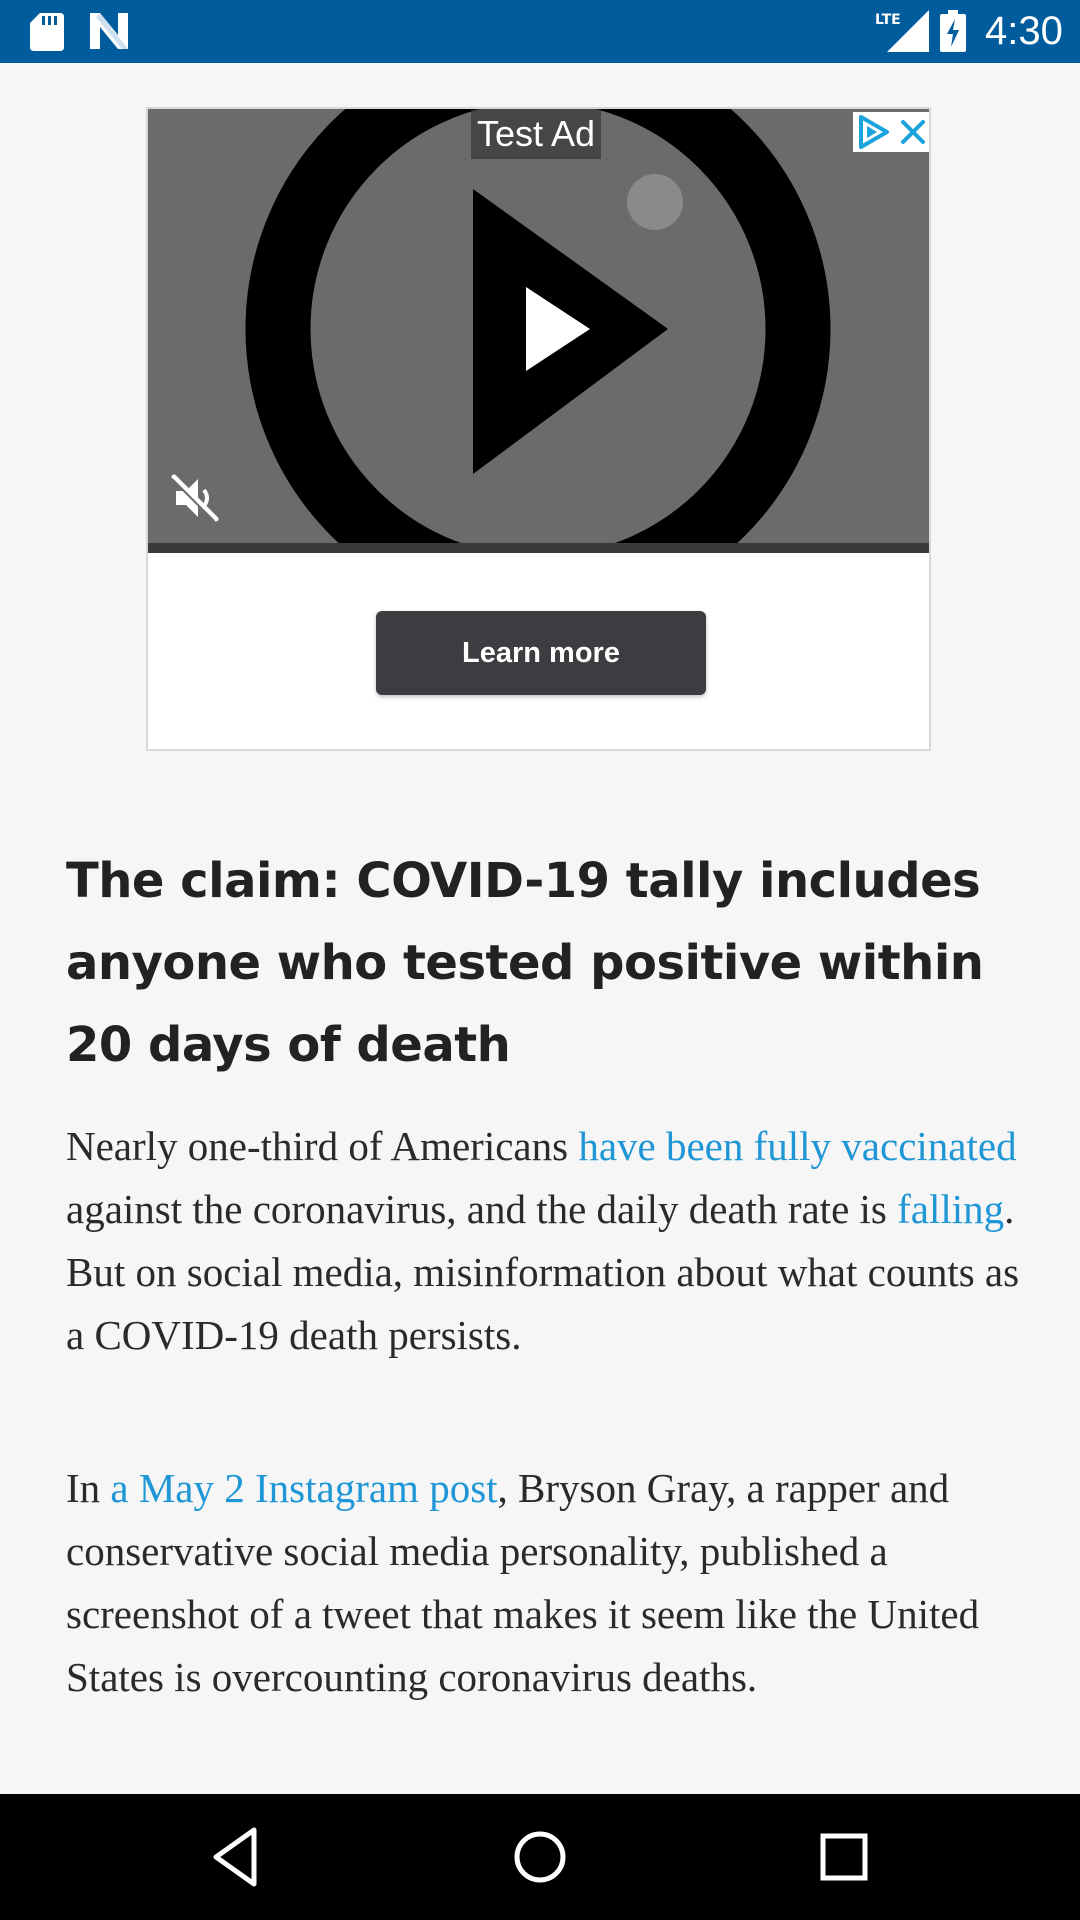  Describe the element at coordinates (109, 31) in the screenshot. I see `n-app-icon` at that location.